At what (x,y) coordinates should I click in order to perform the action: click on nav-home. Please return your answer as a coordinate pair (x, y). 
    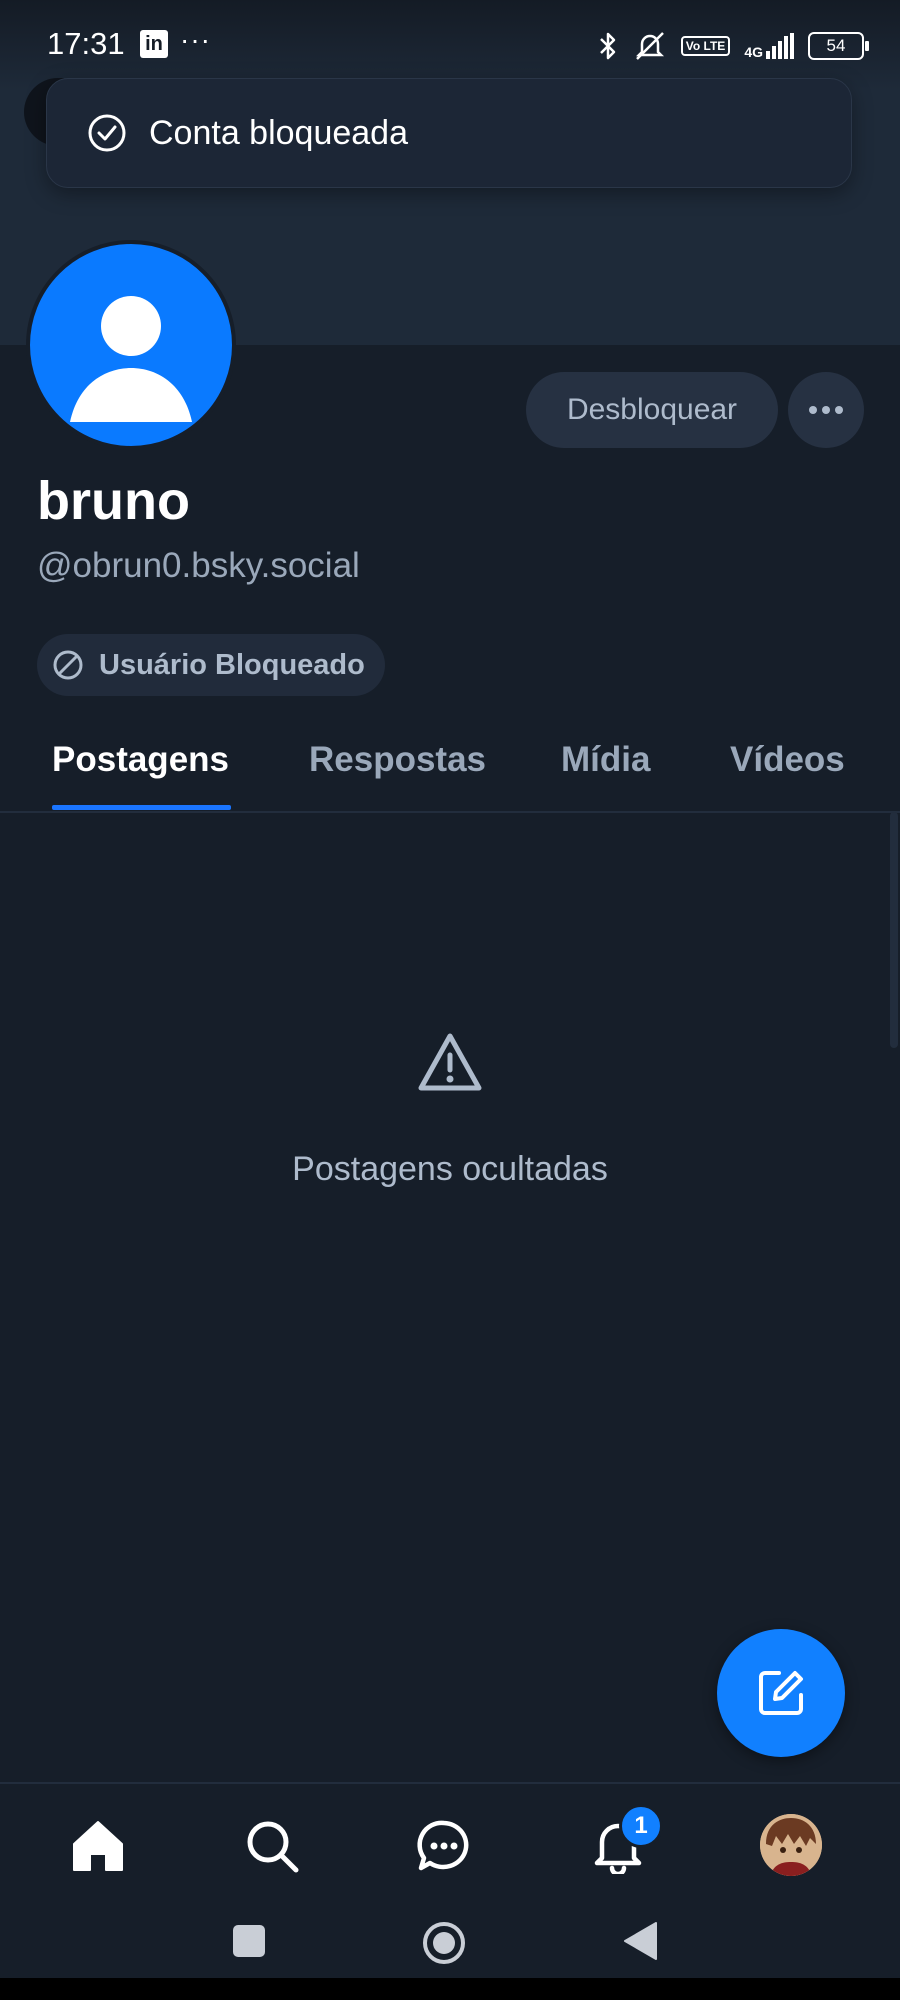
    Looking at the image, I should click on (98, 1846).